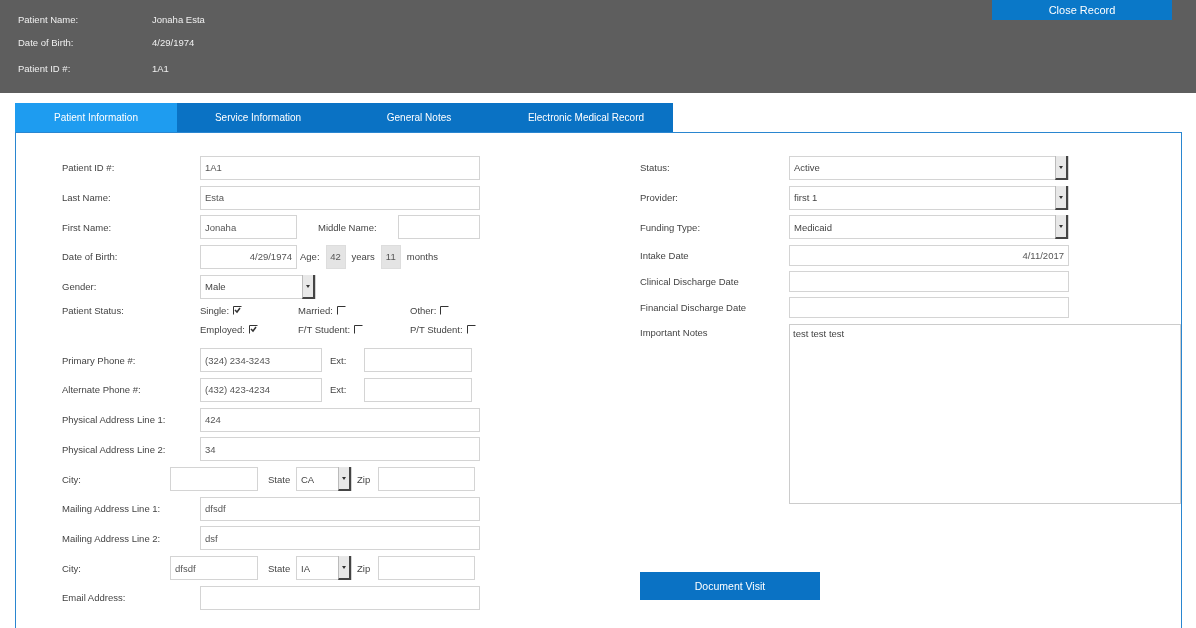 This screenshot has height=628, width=1196. What do you see at coordinates (340, 167) in the screenshot?
I see `input-field: 1A1` at bounding box center [340, 167].